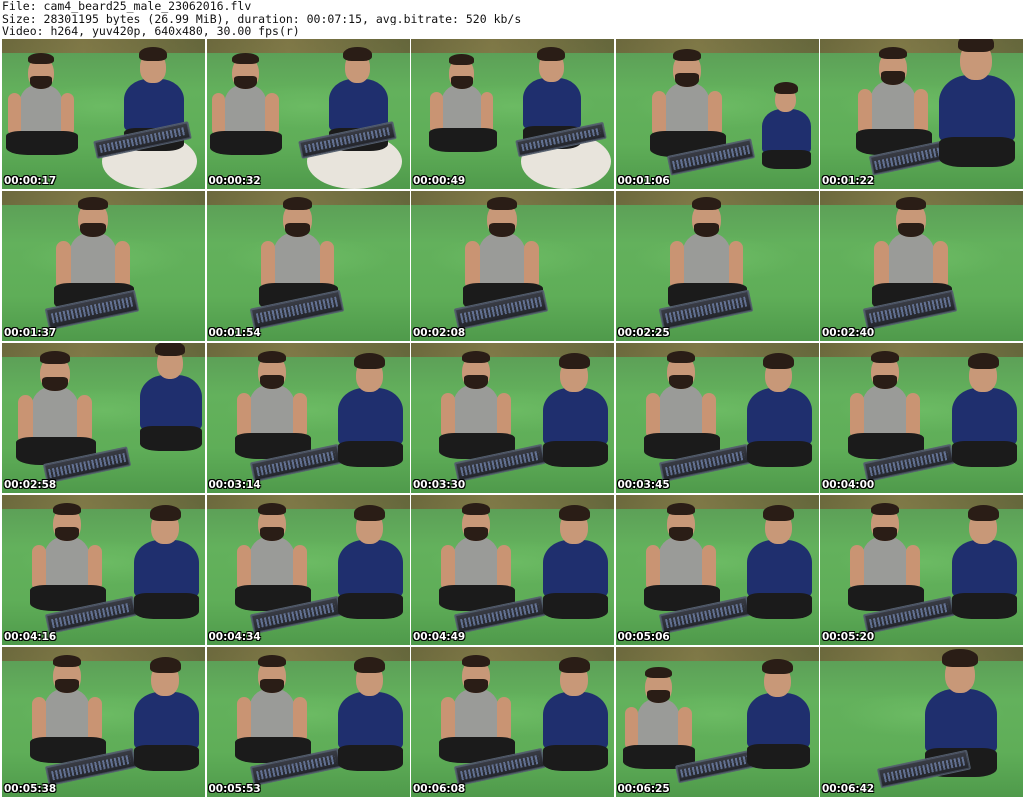 The height and width of the screenshot is (799, 1024). I want to click on thumbnail-timestamp: 00:04:49, so click(439, 637).